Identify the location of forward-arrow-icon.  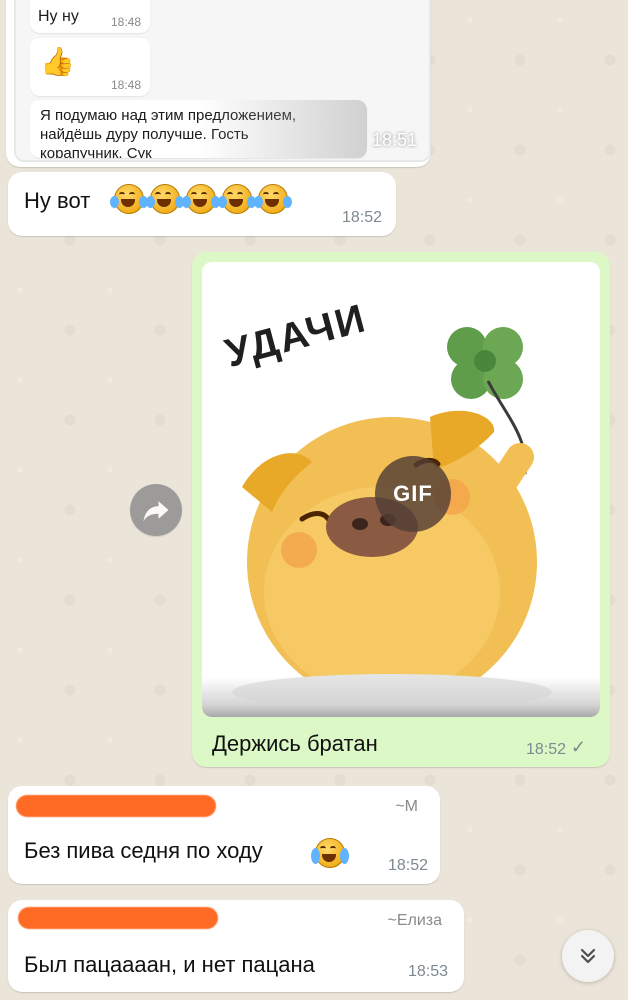
(156, 511).